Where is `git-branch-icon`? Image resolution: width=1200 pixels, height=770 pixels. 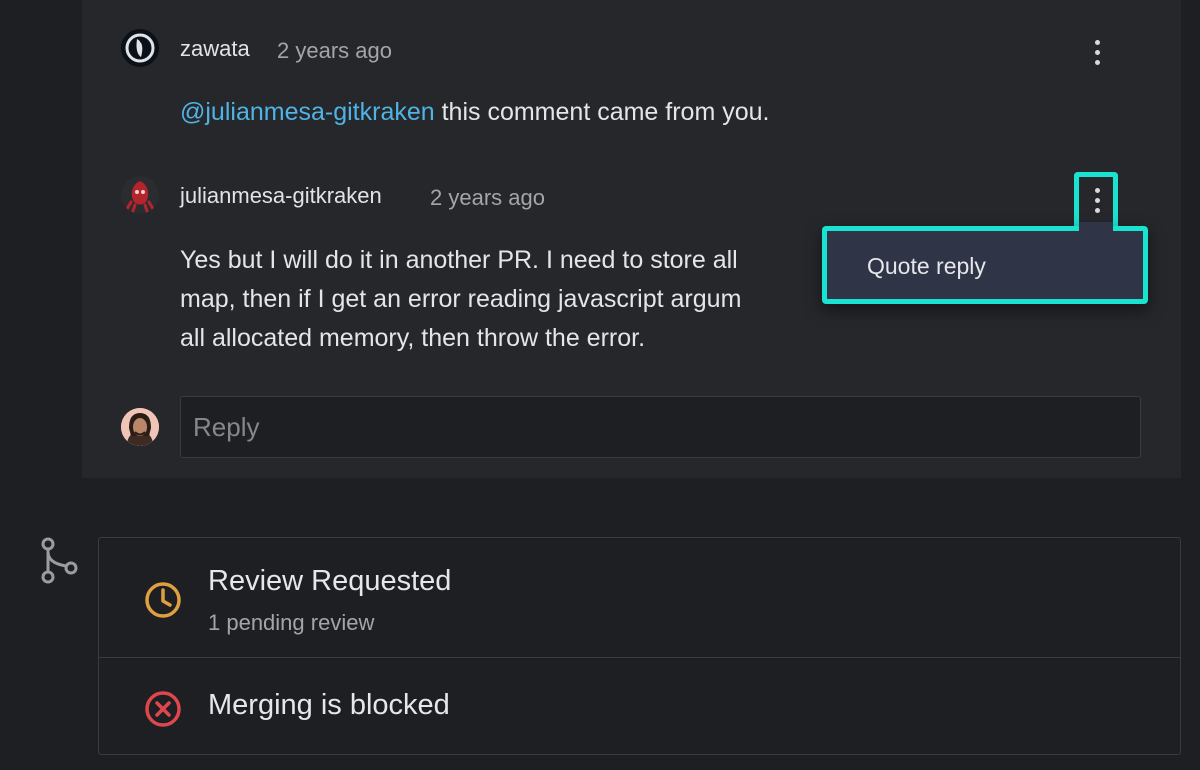
git-branch-icon is located at coordinates (59, 560).